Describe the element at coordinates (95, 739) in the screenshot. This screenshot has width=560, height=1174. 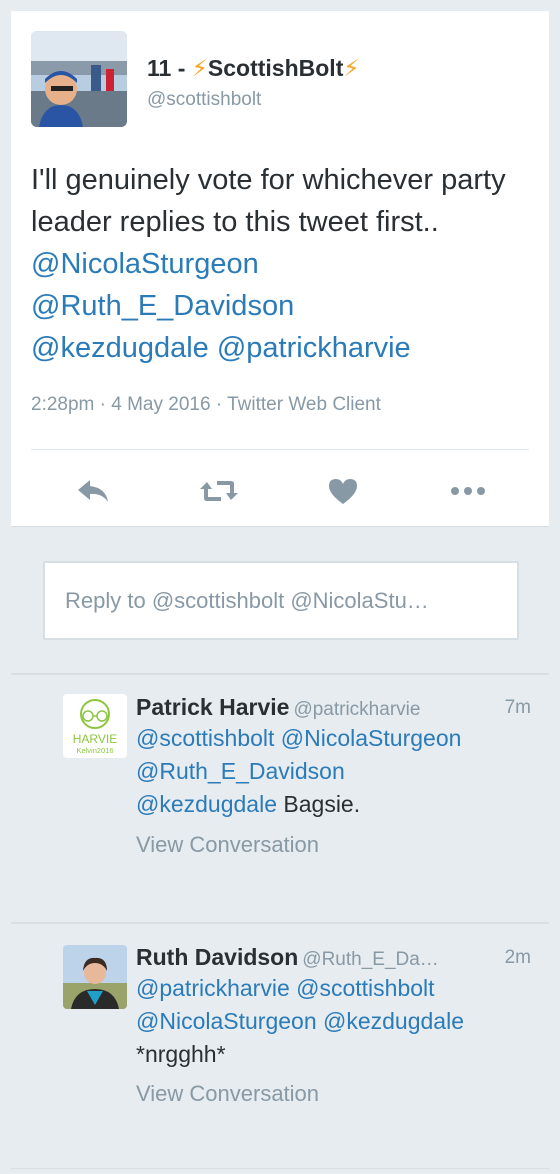
I see `avatar-text: HARVIE` at that location.